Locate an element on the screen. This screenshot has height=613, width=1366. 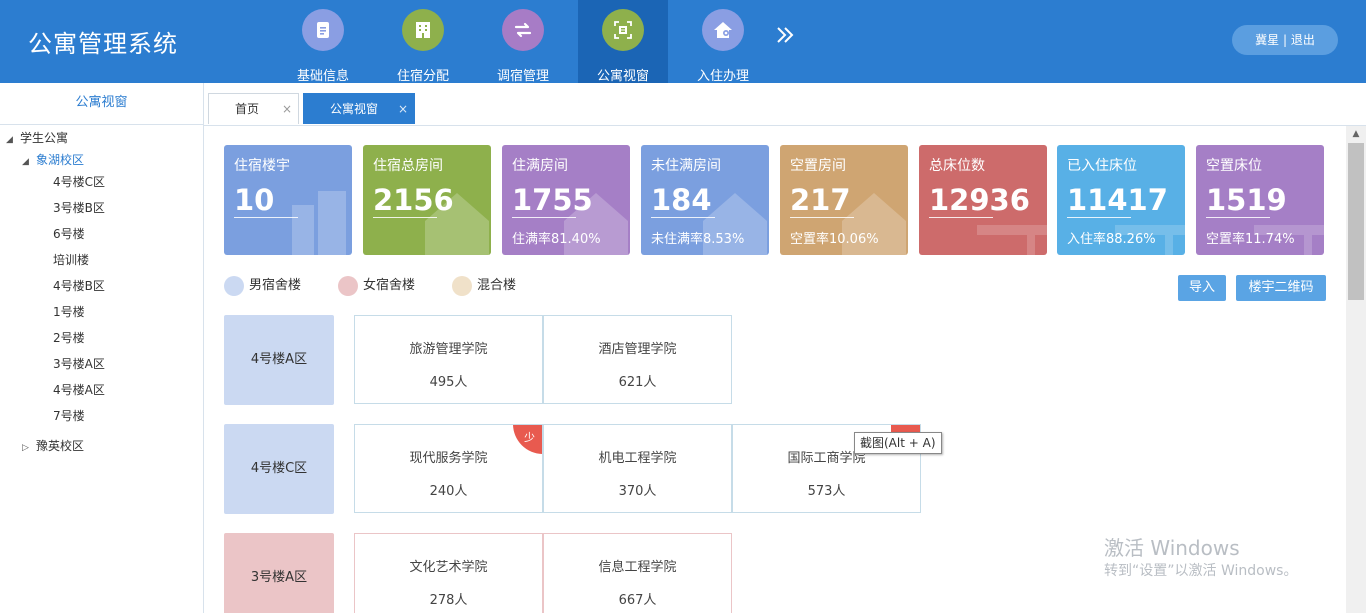
nav-label: 住宿分配 is located at coordinates (422, 76).